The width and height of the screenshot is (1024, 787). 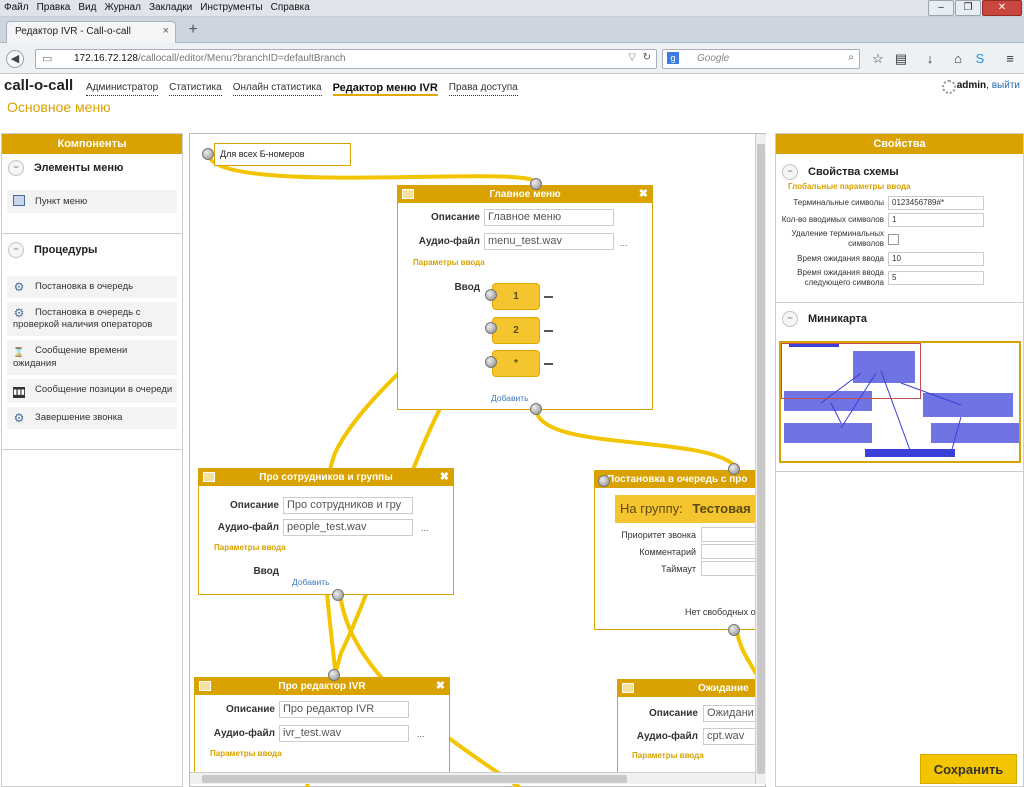 I want to click on horizontal-scrollbar, so click(x=472, y=778).